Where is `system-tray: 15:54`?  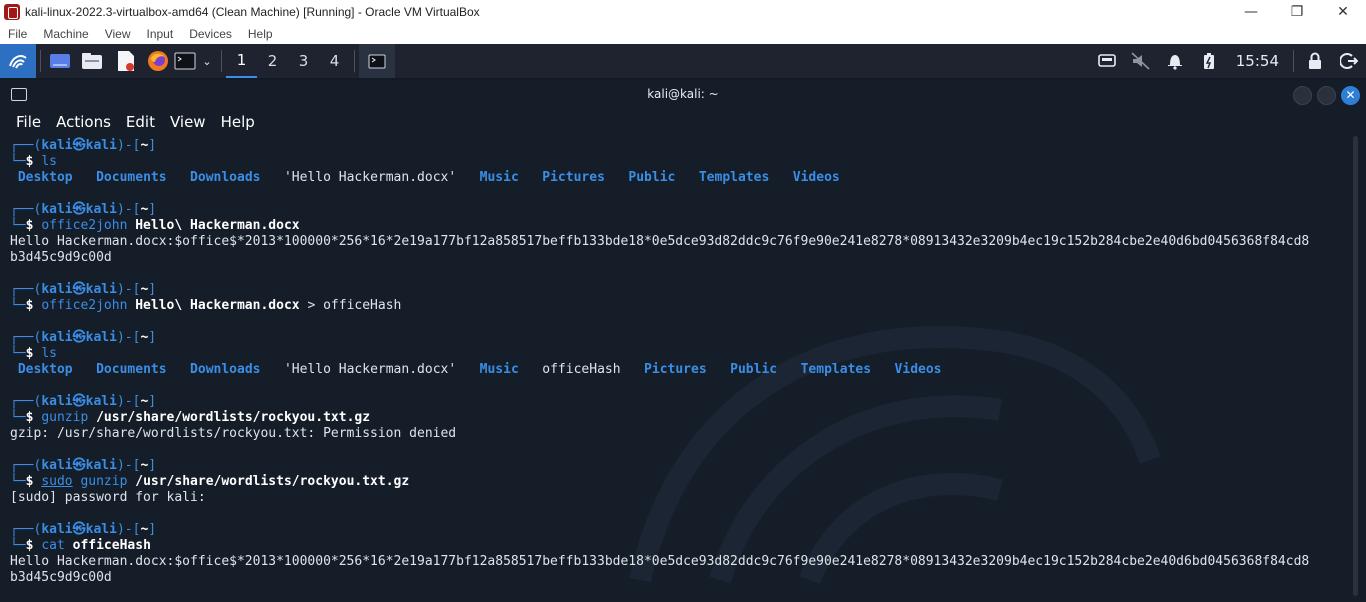 system-tray: 15:54 is located at coordinates (1228, 61).